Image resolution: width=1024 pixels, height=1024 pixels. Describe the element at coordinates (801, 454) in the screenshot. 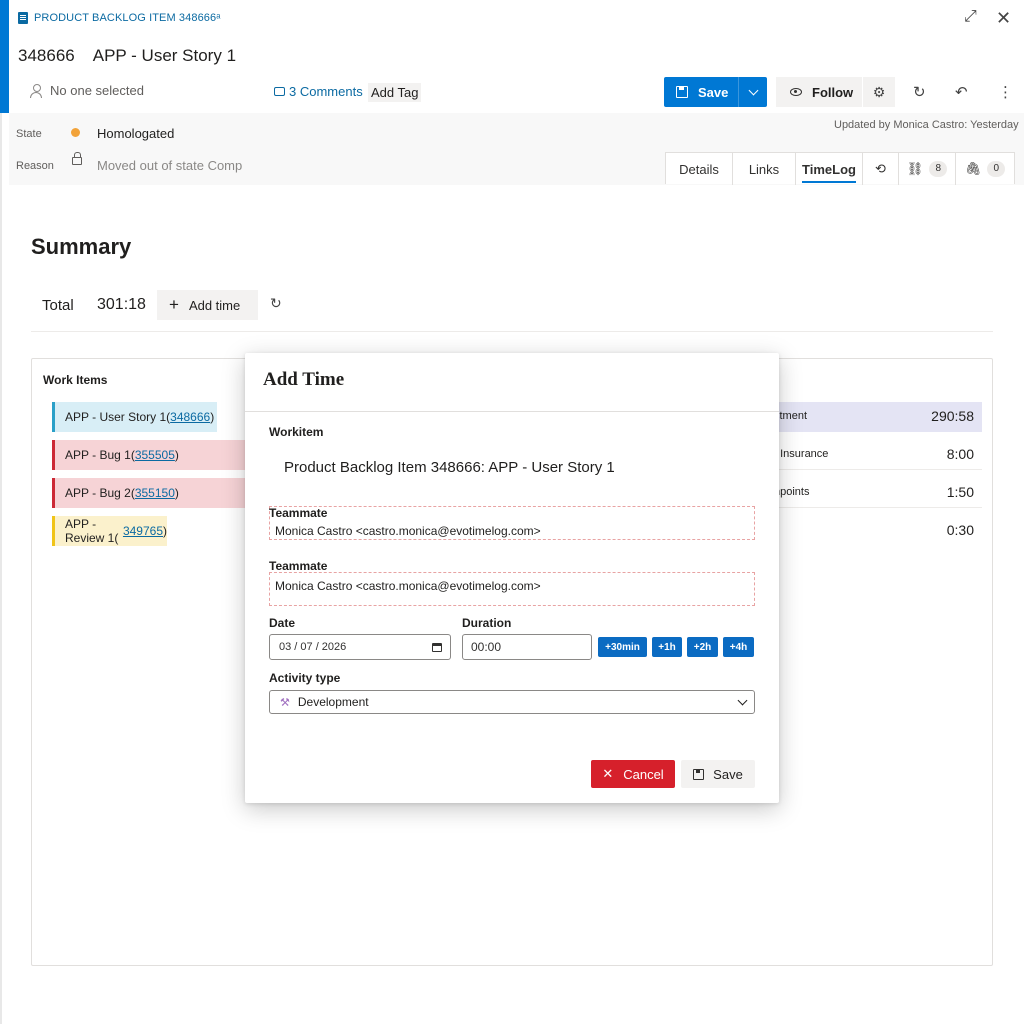

I see `activity-name: : Insurance` at that location.